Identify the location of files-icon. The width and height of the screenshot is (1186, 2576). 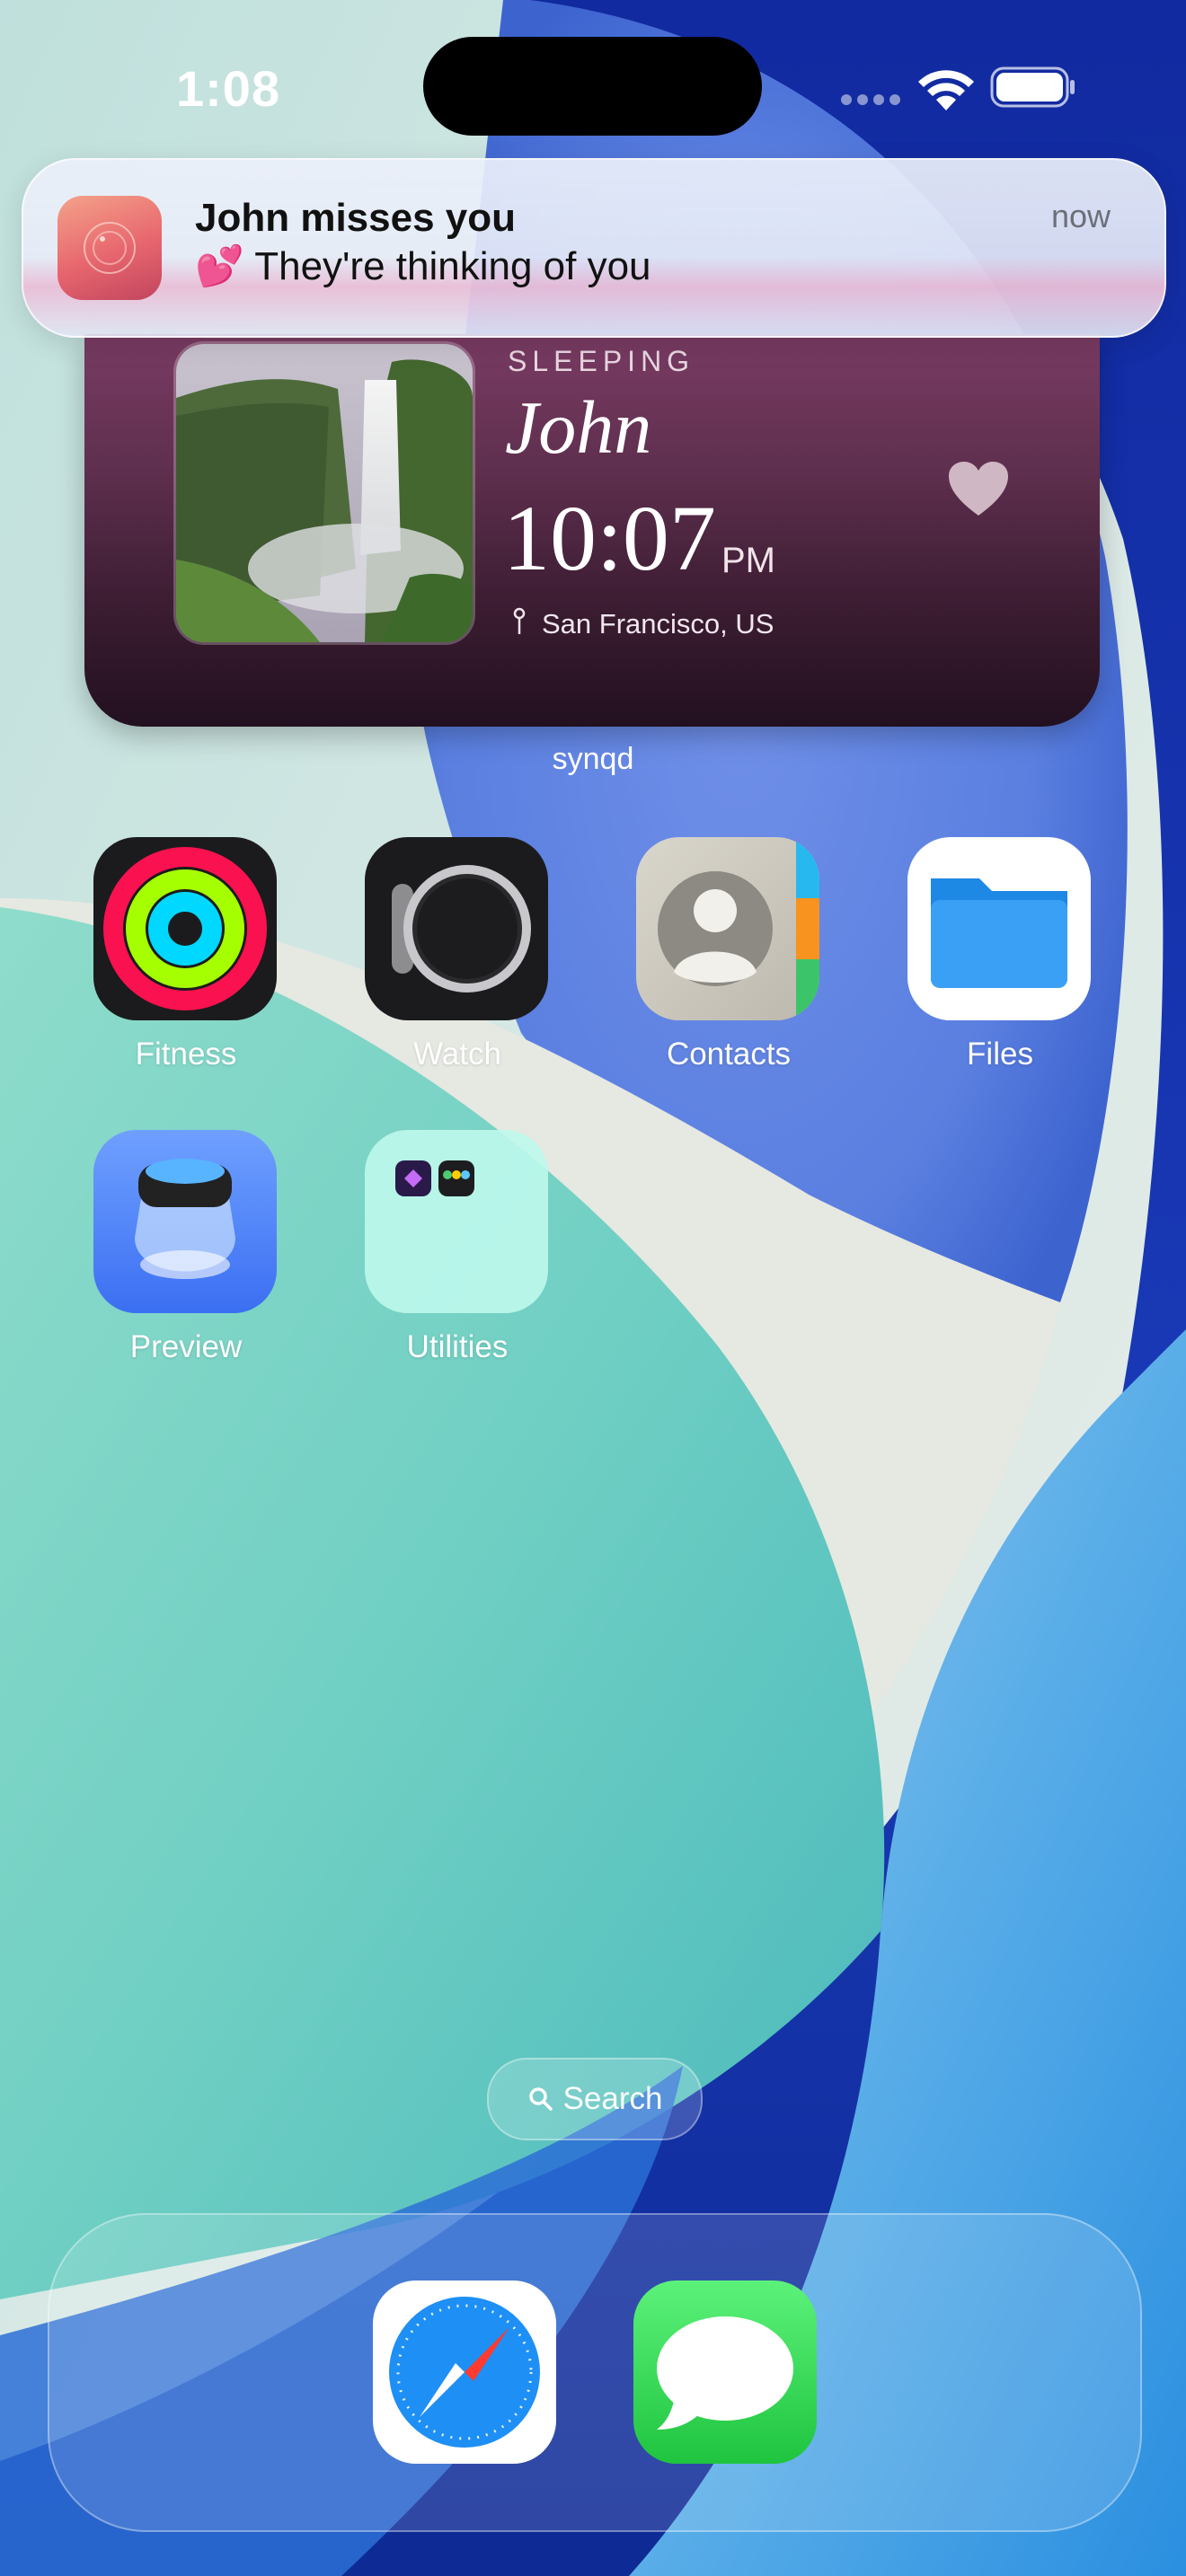
(999, 928).